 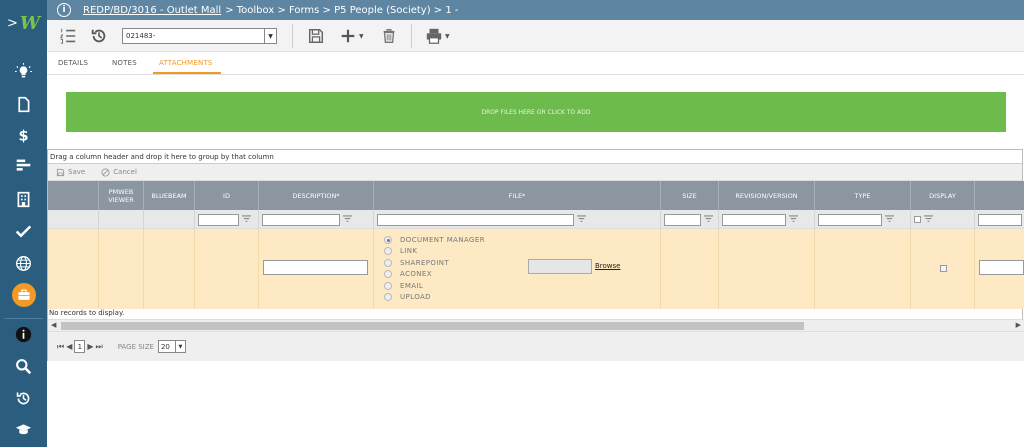 What do you see at coordinates (409, 251) in the screenshot?
I see `file-source-label: LINK` at bounding box center [409, 251].